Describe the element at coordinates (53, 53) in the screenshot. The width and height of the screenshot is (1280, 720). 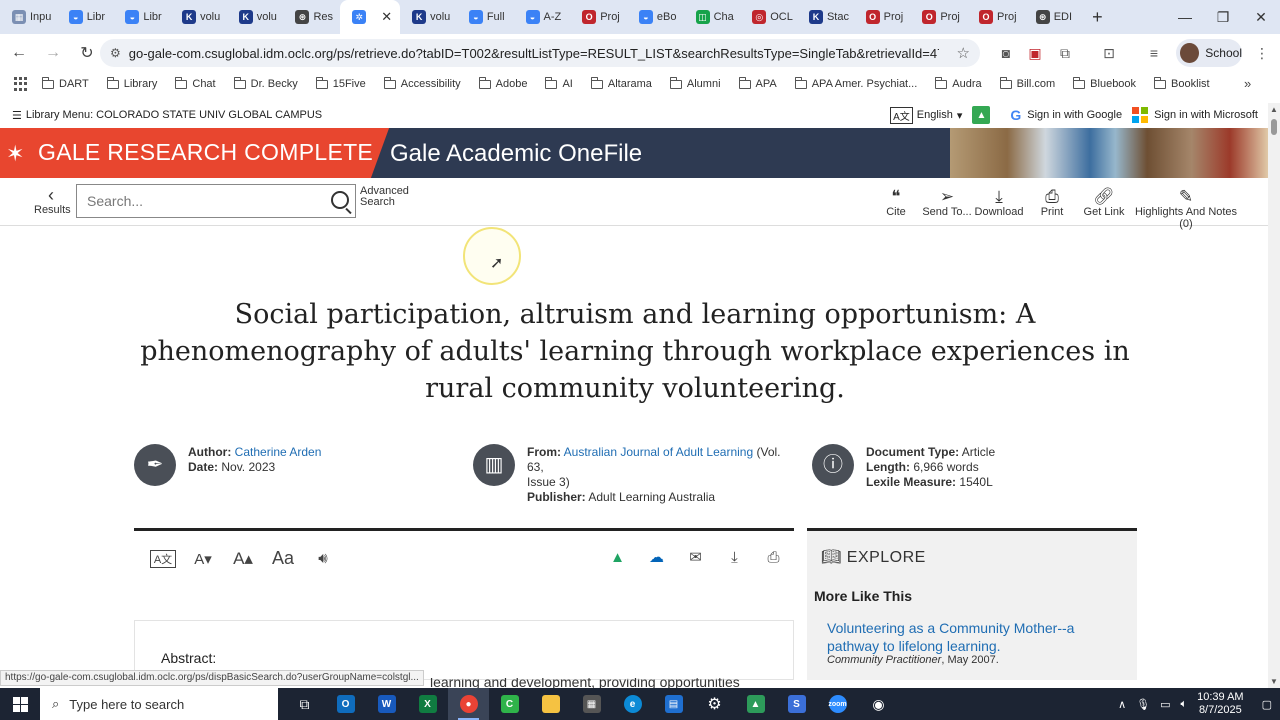
I see `forward-icon: →` at that location.